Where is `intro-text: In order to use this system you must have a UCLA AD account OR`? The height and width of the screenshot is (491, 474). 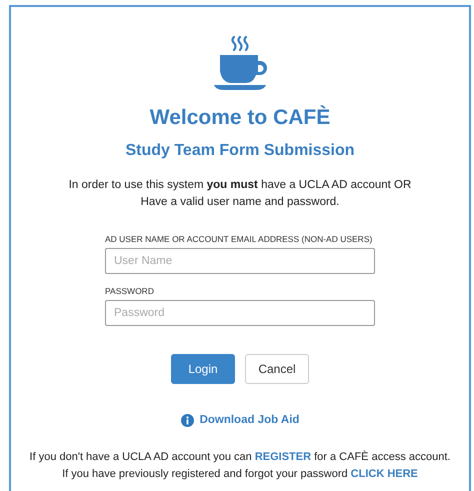 intro-text: In order to use this system you must have a UCLA AD account OR is located at coordinates (240, 186).